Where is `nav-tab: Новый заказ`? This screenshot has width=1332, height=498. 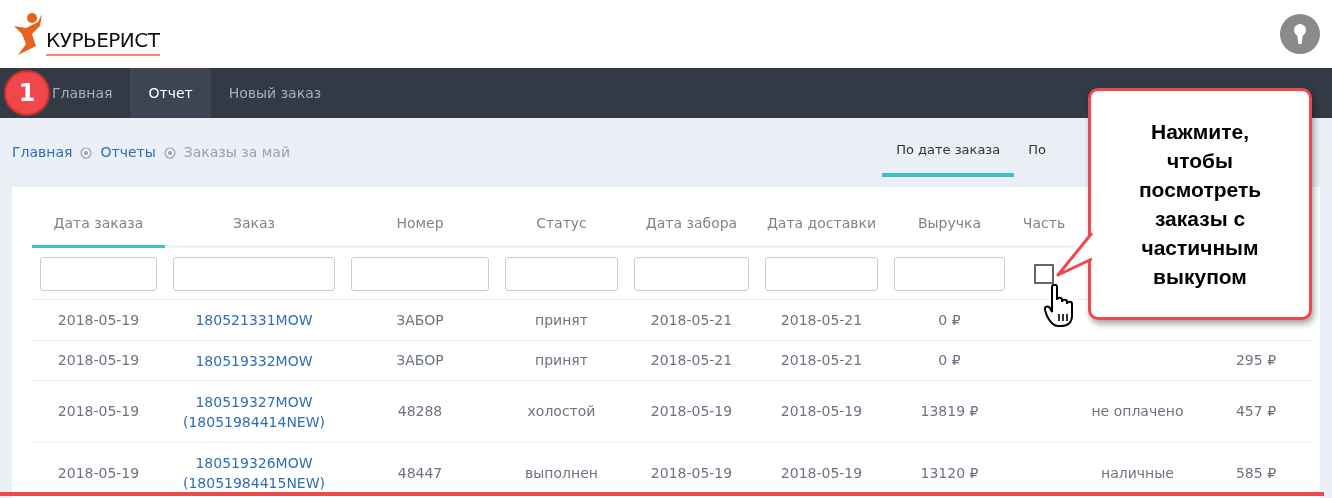
nav-tab: Новый заказ is located at coordinates (275, 93).